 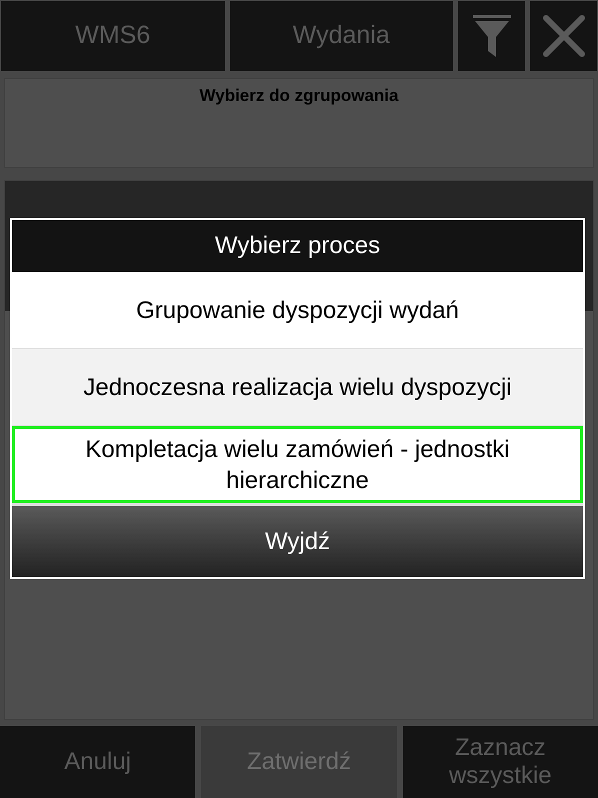 What do you see at coordinates (297, 246) in the screenshot?
I see `dialog-title: Wybierz proces` at bounding box center [297, 246].